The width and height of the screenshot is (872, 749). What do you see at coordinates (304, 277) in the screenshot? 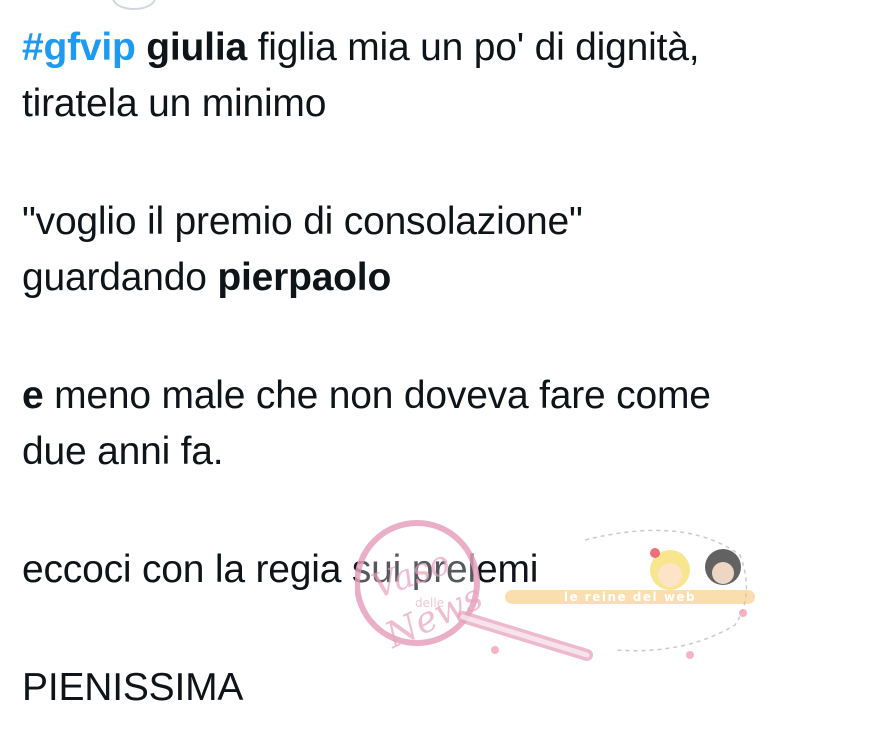
I see `bold-name-pierpaolo: pierpaolo` at bounding box center [304, 277].